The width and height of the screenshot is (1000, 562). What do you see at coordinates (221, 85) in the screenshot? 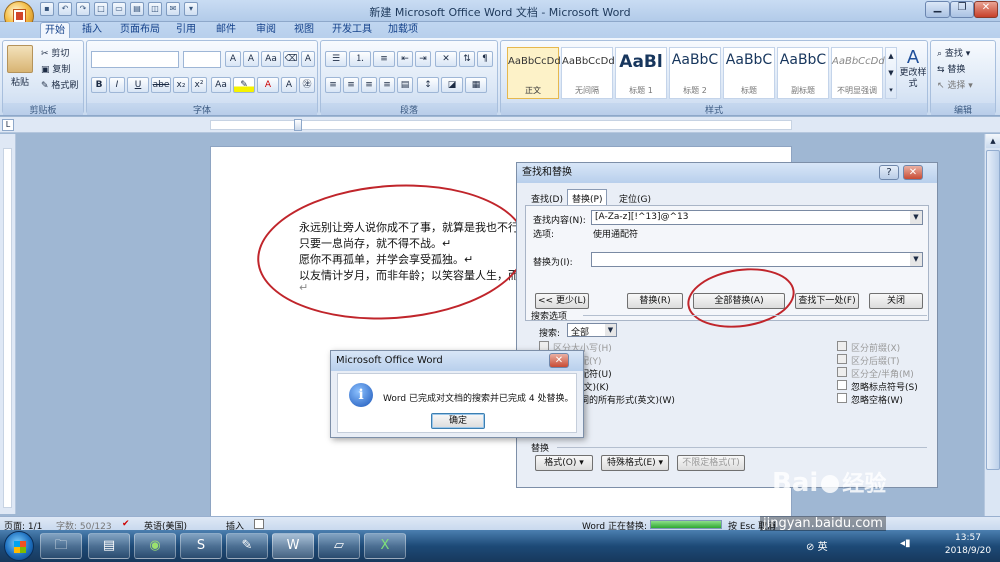
I see `text-effect-button: Aa` at bounding box center [221, 85].